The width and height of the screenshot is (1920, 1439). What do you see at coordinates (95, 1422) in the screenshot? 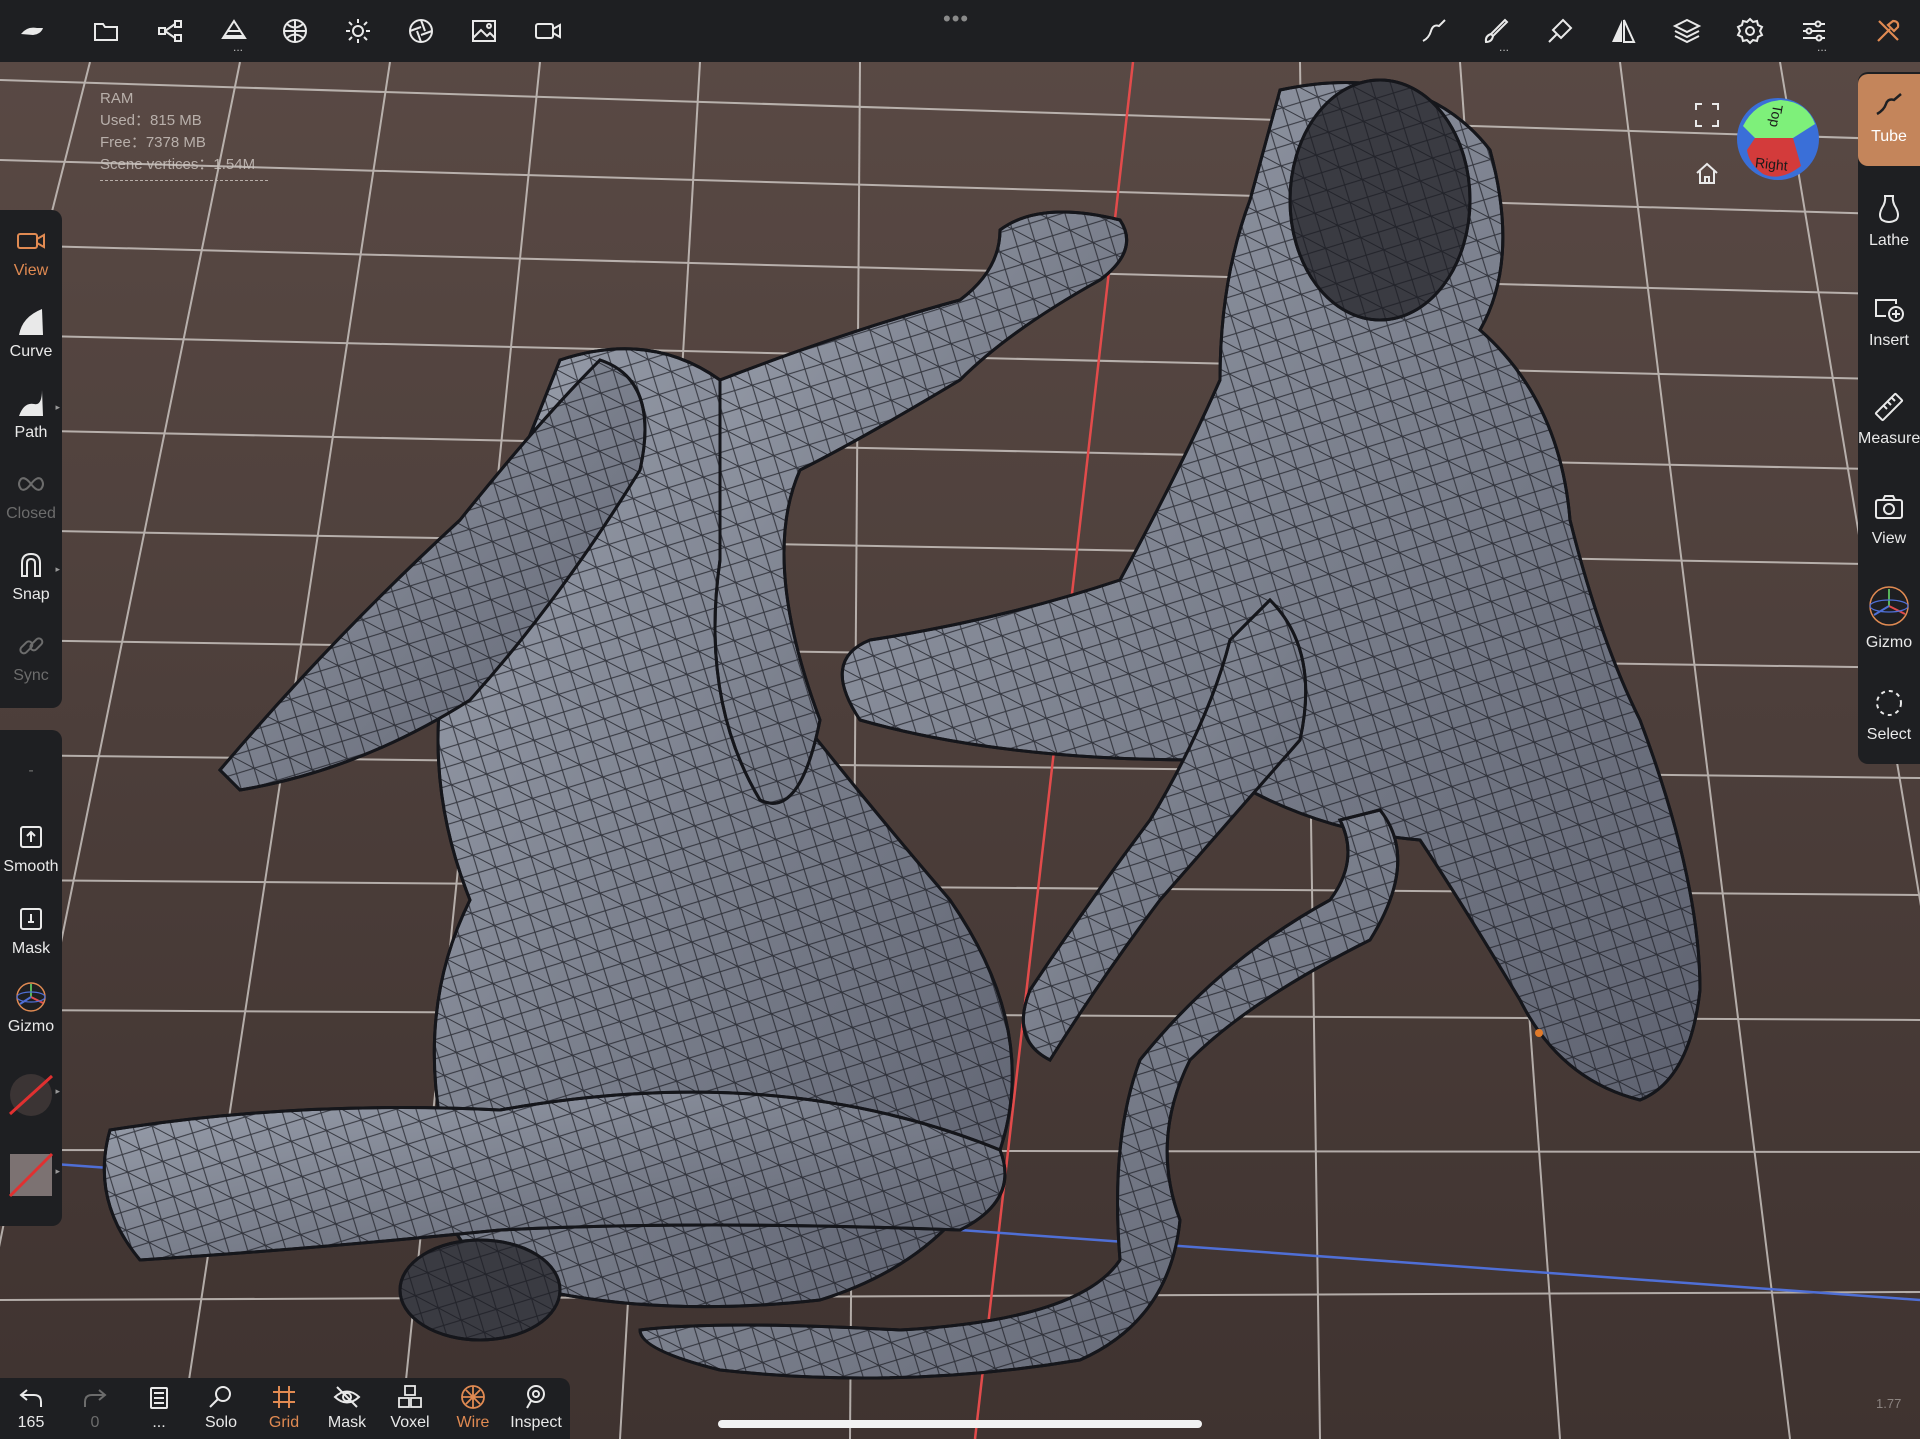
I see `redo-count: 0` at bounding box center [95, 1422].